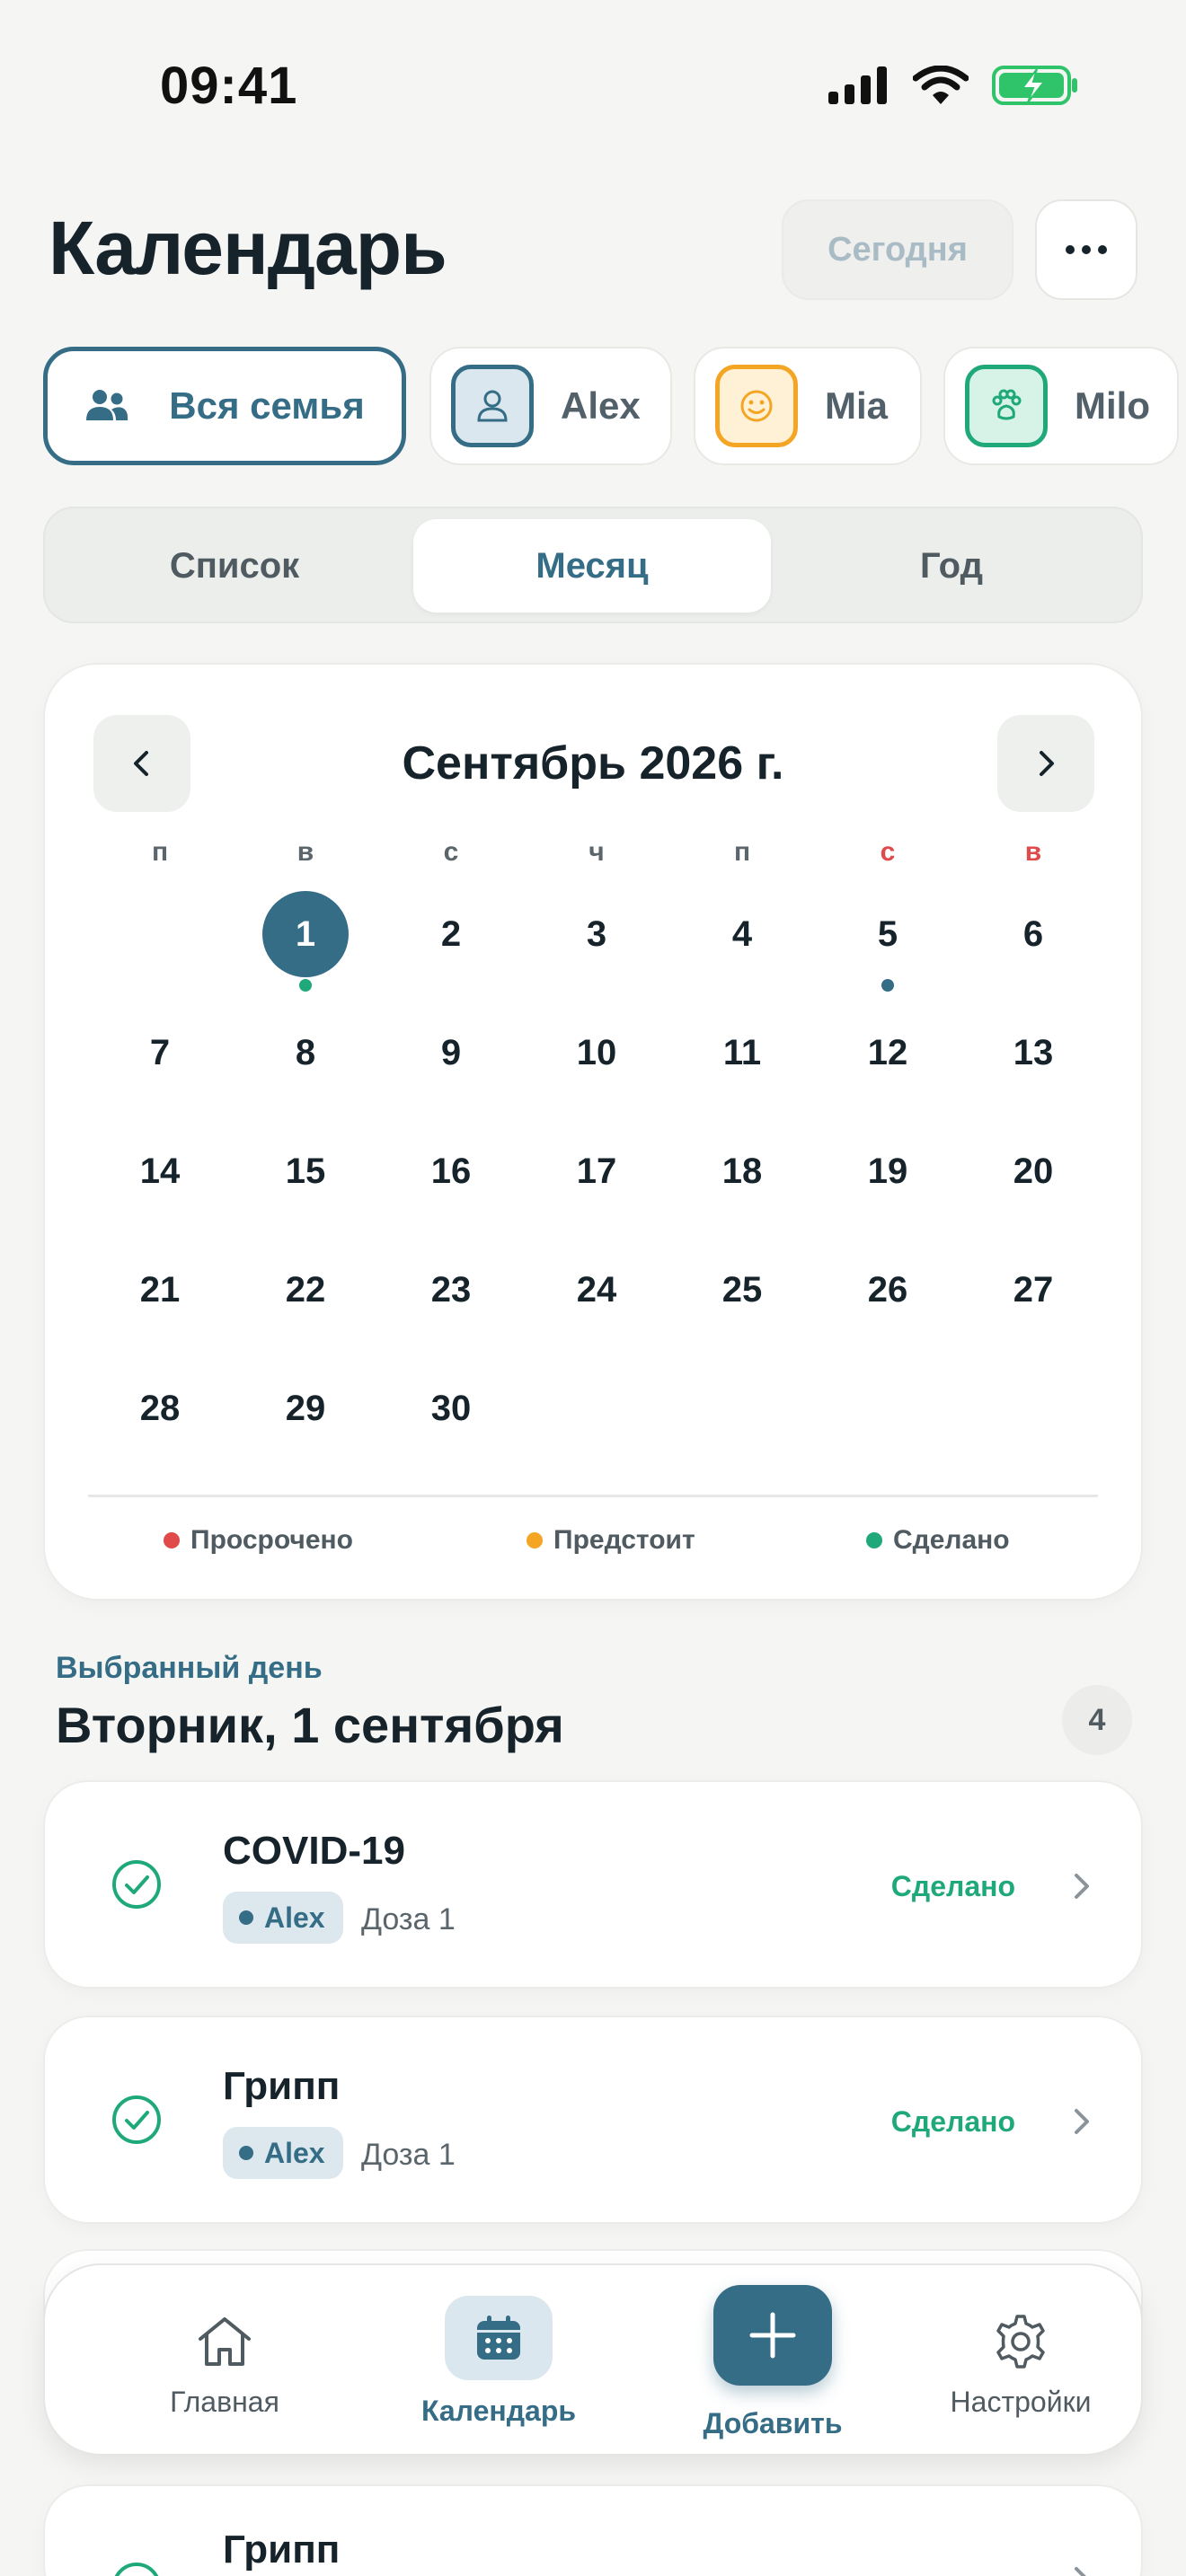  I want to click on view-segmented-control: Список Месяц Год, so click(593, 565).